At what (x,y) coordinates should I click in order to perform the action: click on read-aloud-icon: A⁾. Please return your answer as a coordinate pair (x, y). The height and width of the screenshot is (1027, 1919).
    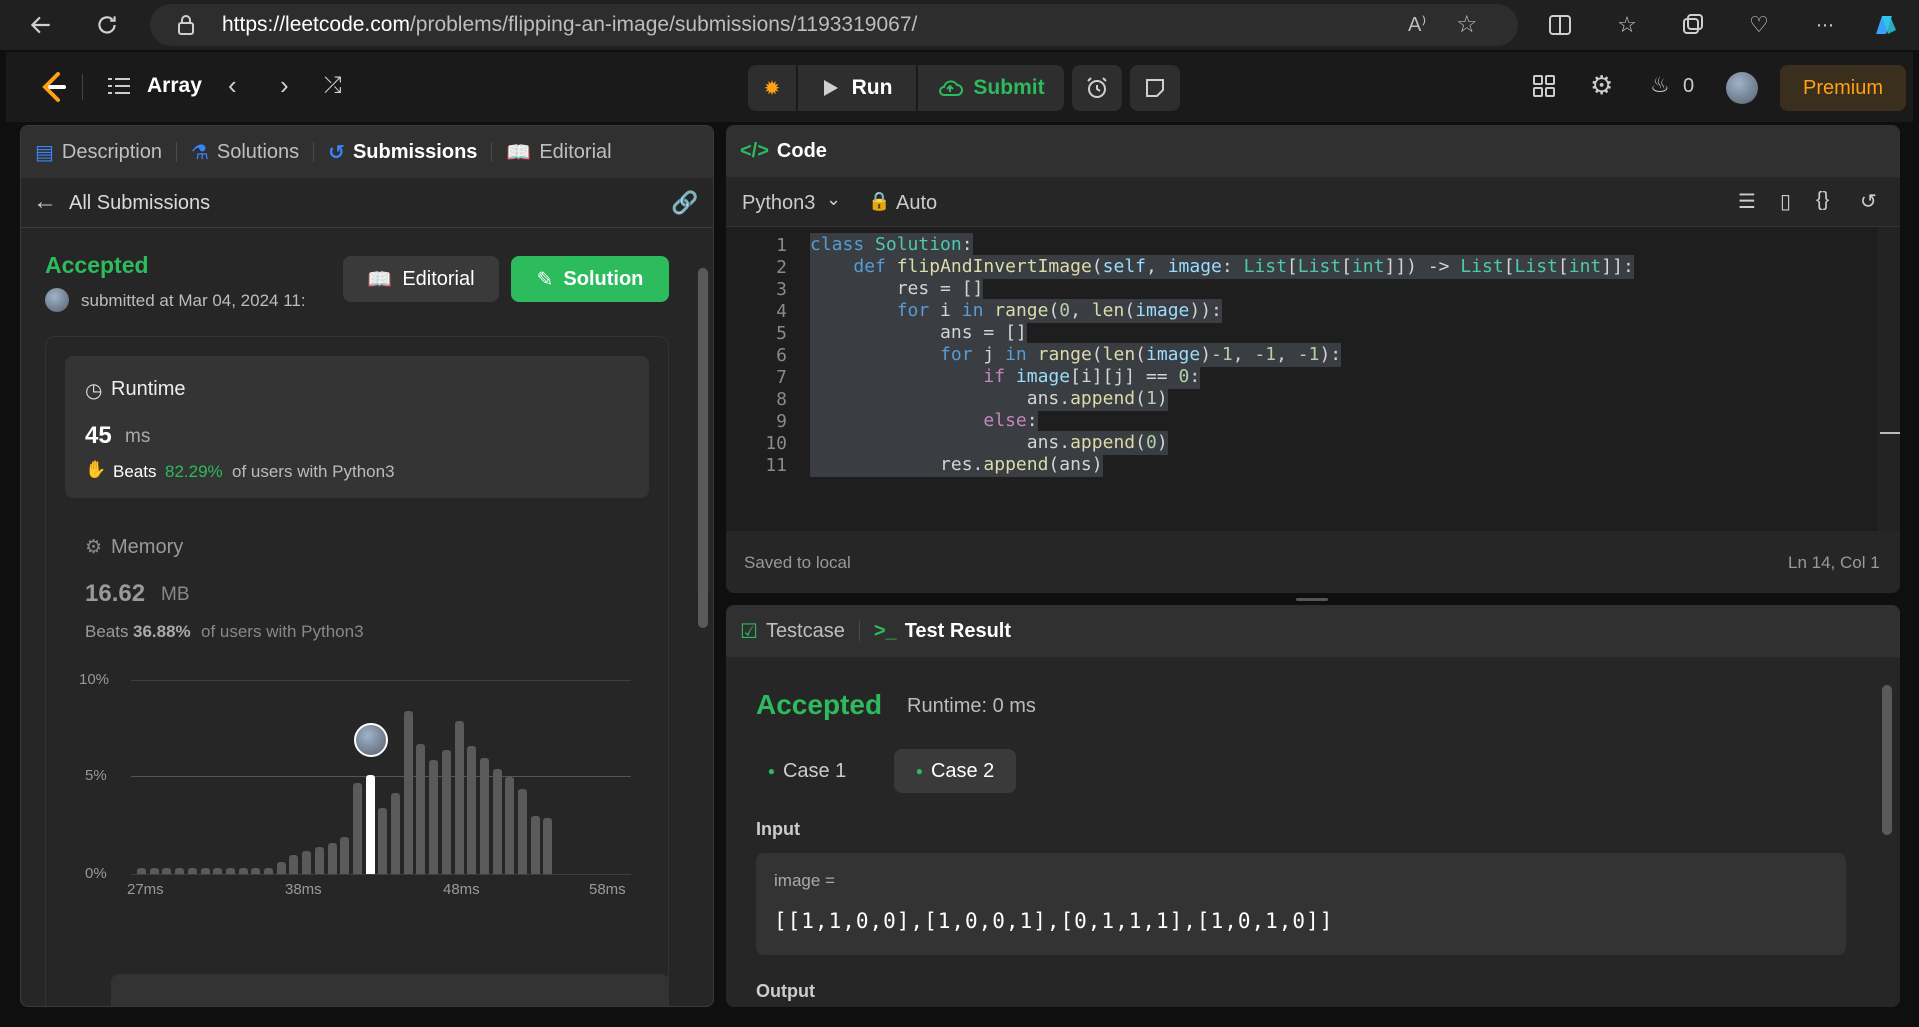
    Looking at the image, I should click on (1417, 24).